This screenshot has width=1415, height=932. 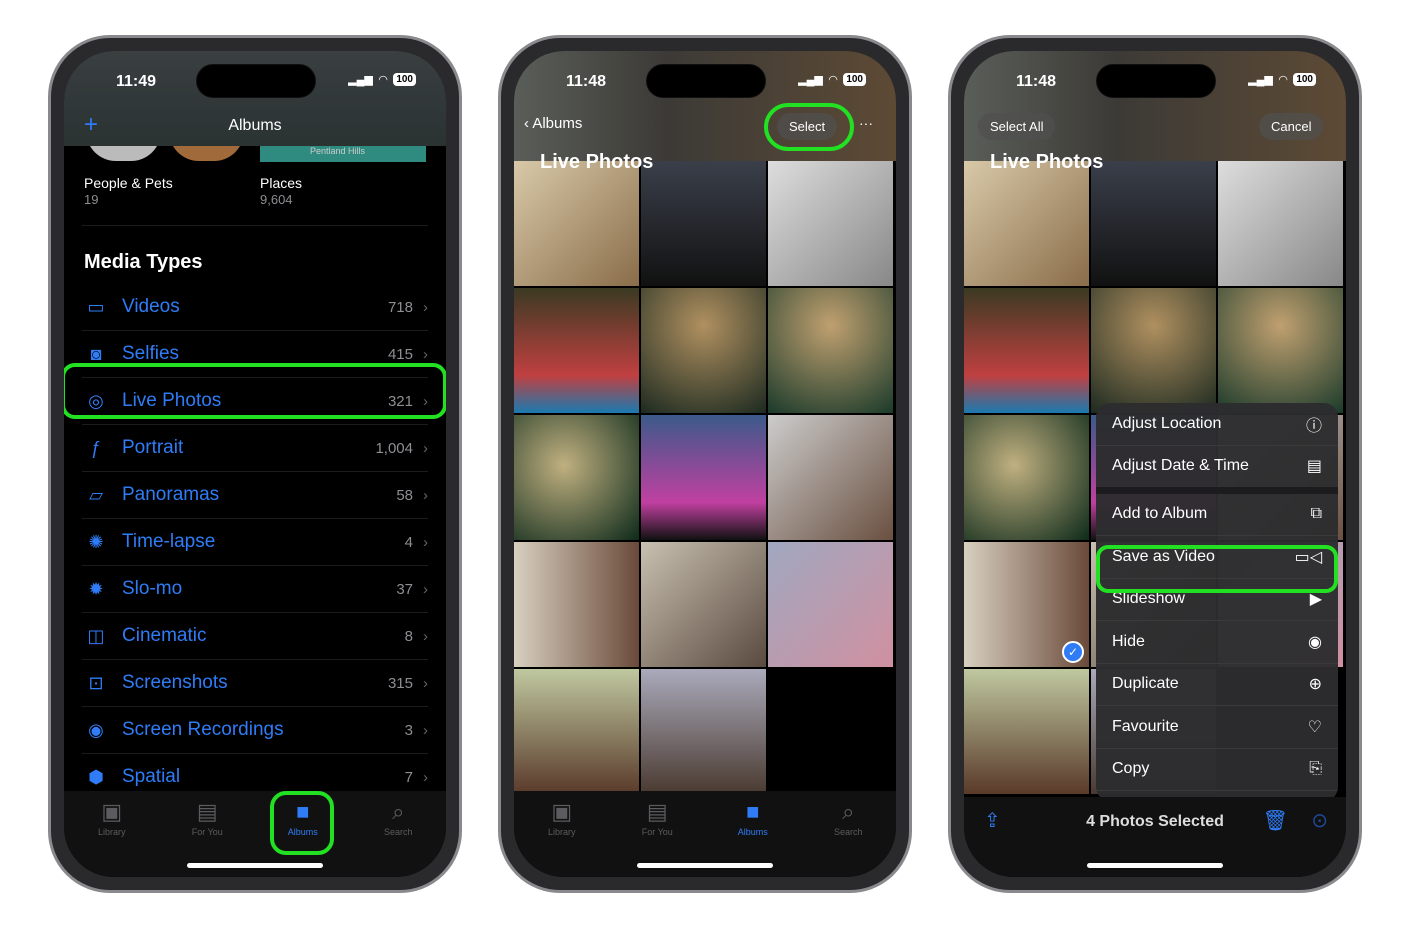 I want to click on media-type-count: 58, so click(x=404, y=495).